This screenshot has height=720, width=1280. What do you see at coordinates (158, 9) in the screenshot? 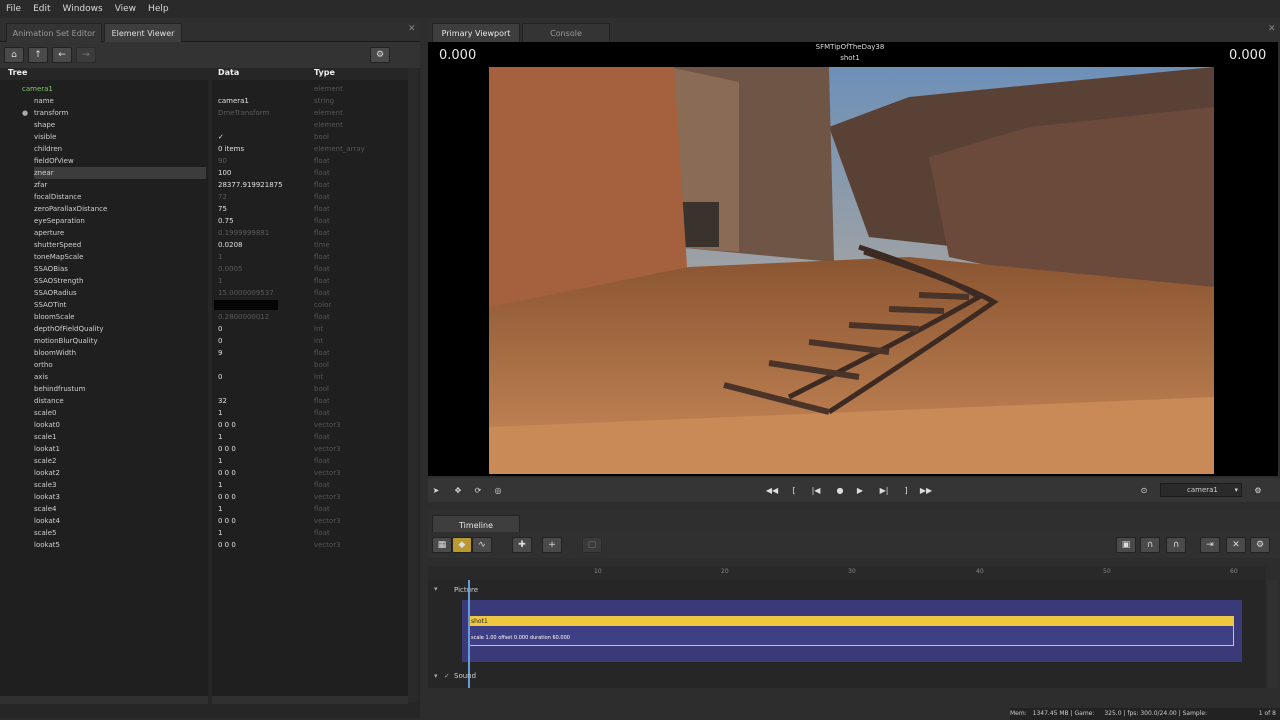
I see `menu-help: Help` at bounding box center [158, 9].